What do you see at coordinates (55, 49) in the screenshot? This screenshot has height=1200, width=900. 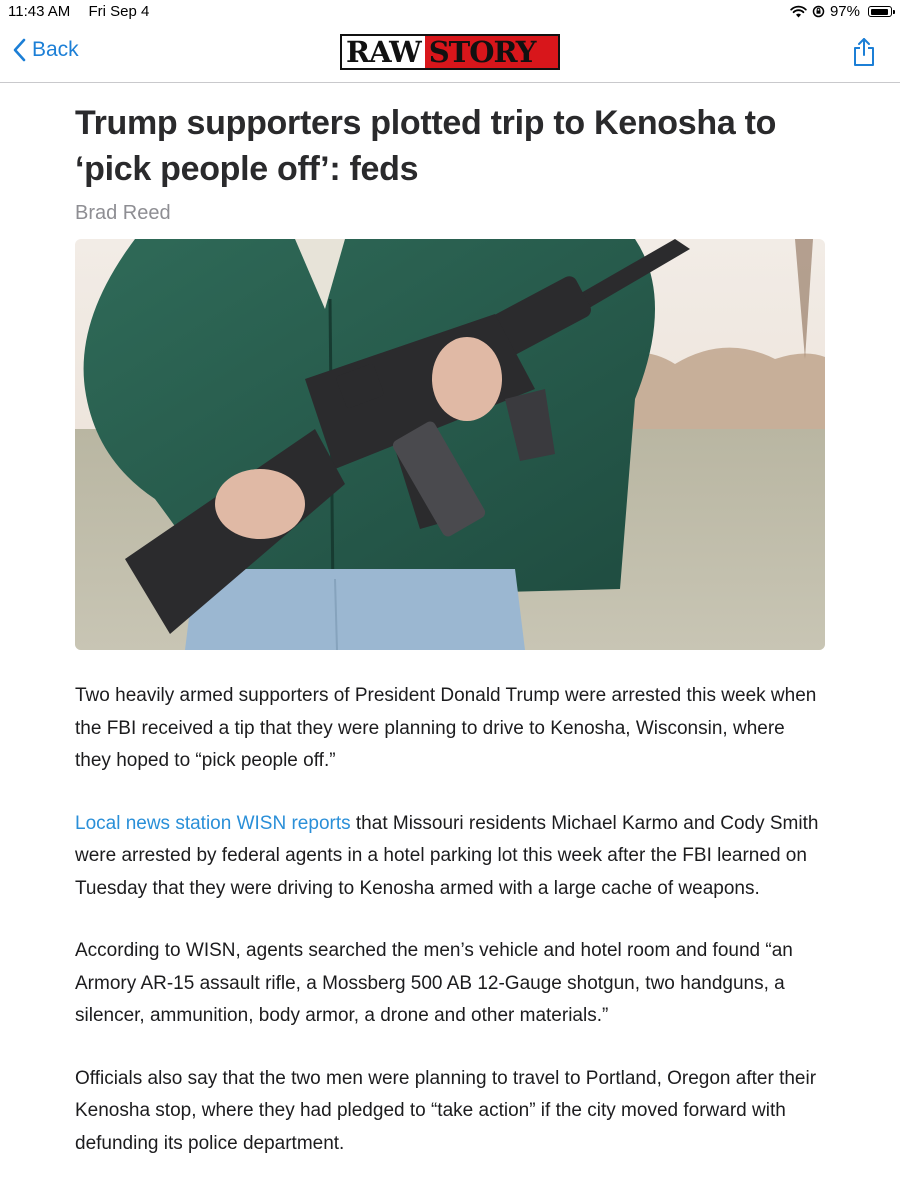 I see `back-label: Back` at bounding box center [55, 49].